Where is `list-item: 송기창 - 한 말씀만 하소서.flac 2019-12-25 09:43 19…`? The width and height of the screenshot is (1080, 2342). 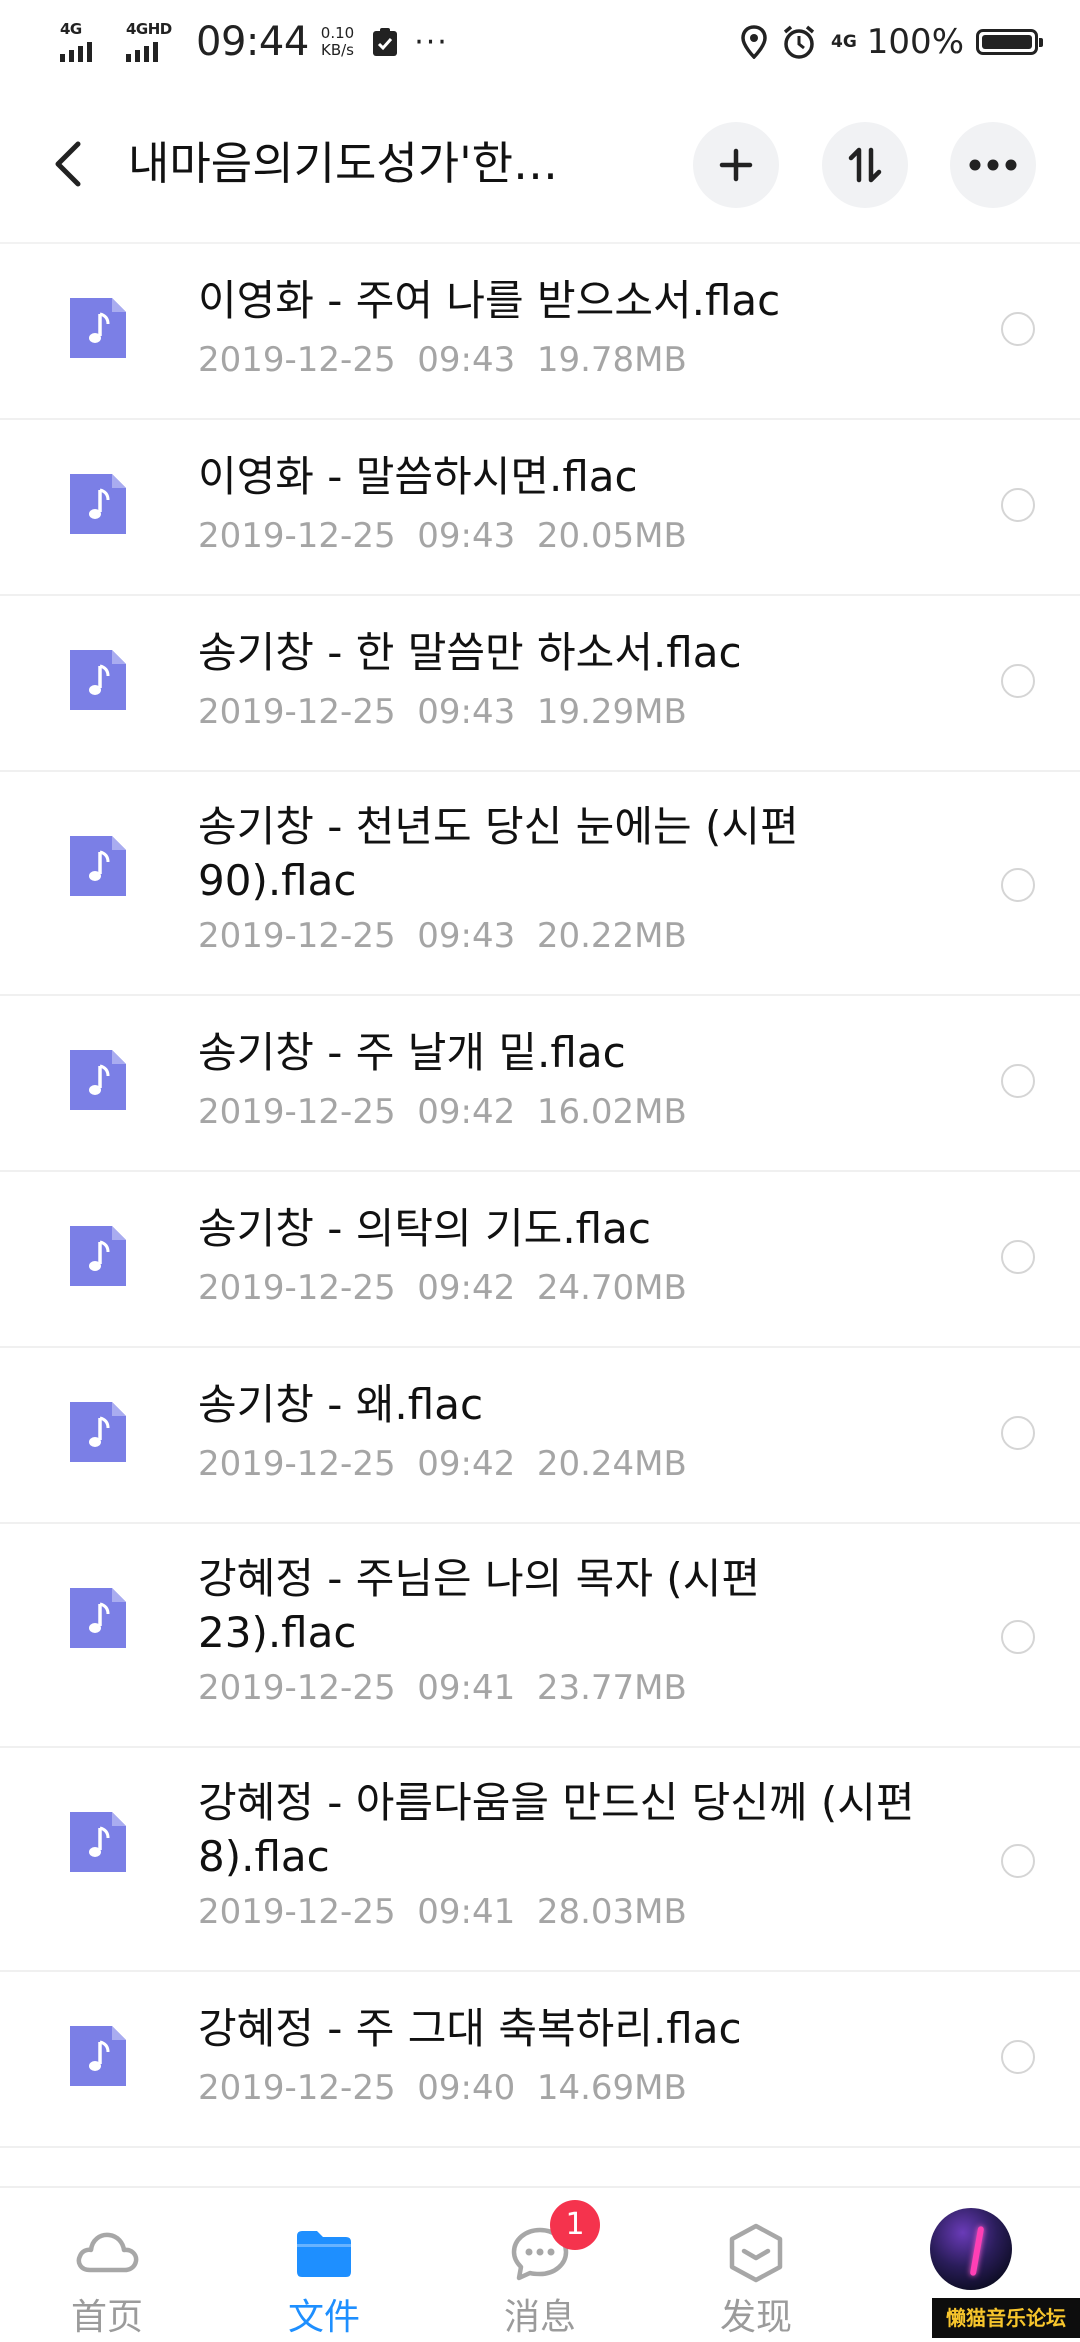
list-item: 송기창 - 한 말씀만 하소서.flac 2019-12-25 09:43 19… is located at coordinates (540, 684).